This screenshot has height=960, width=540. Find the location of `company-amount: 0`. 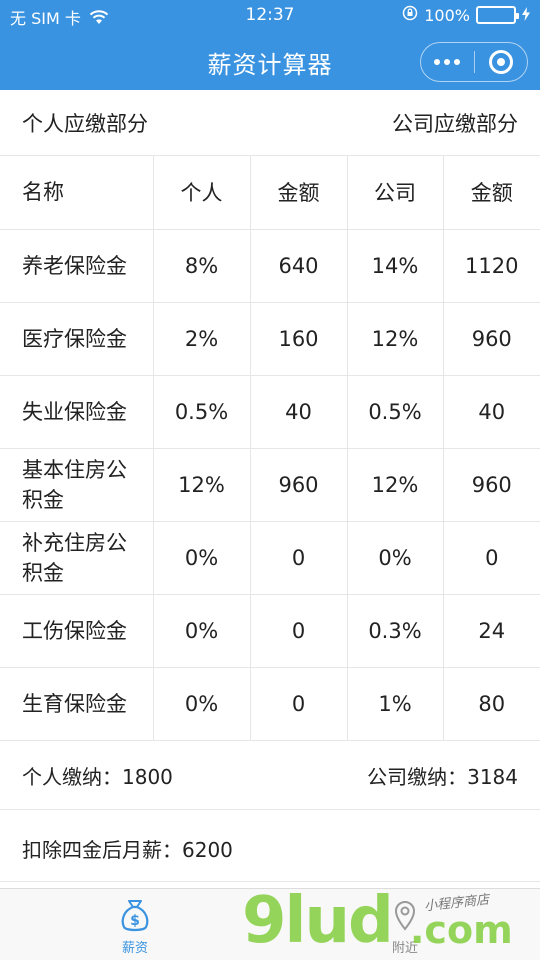

company-amount: 0 is located at coordinates (491, 558).